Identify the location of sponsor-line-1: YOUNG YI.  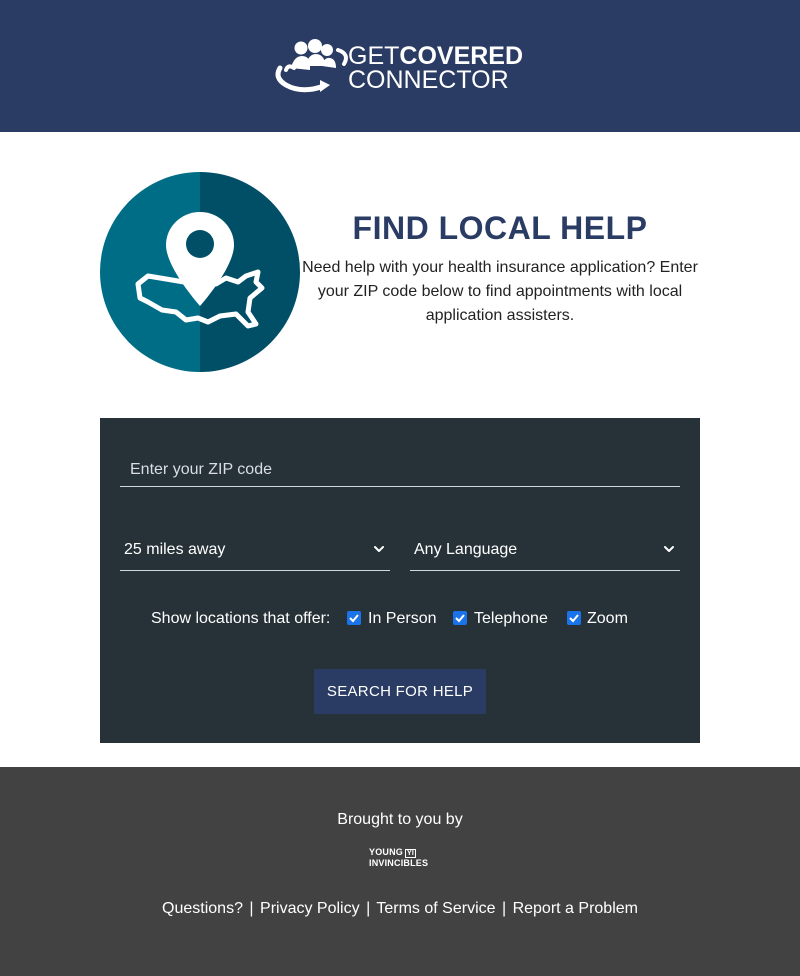
(401, 852).